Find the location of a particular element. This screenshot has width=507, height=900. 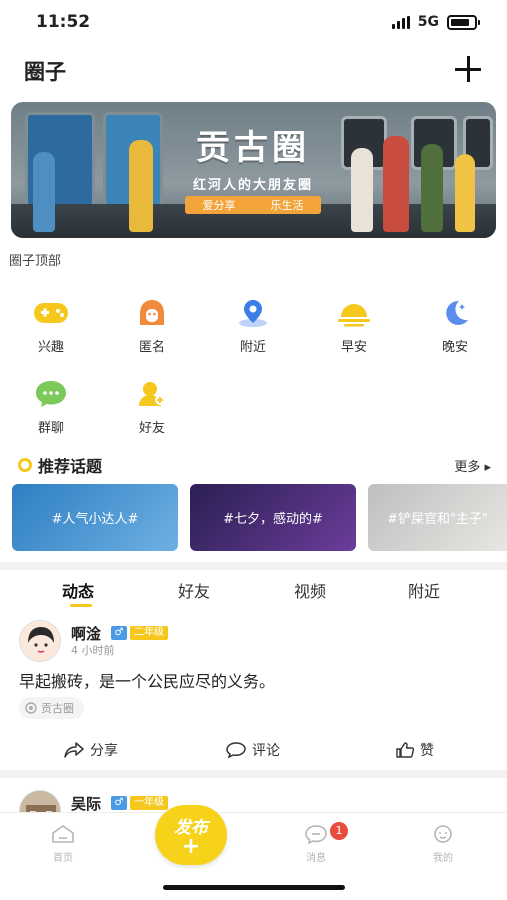

banner-title: 贡古圈 is located at coordinates (253, 148).